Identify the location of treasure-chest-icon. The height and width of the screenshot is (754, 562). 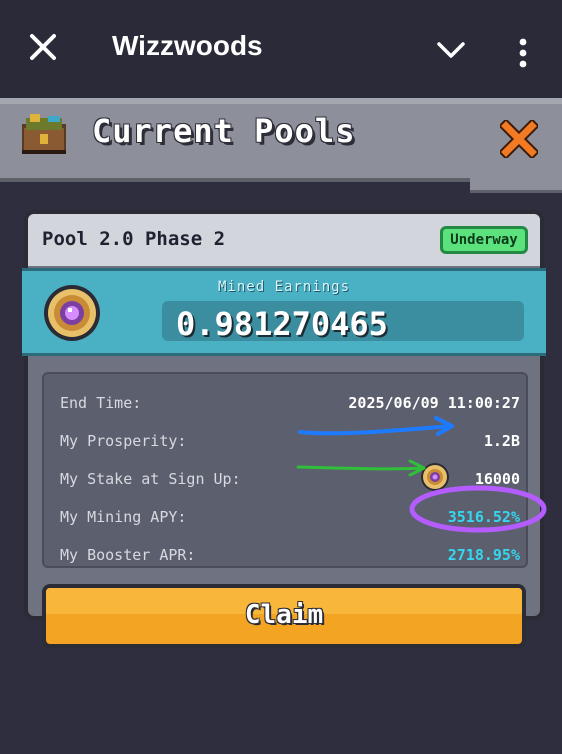
(44, 134).